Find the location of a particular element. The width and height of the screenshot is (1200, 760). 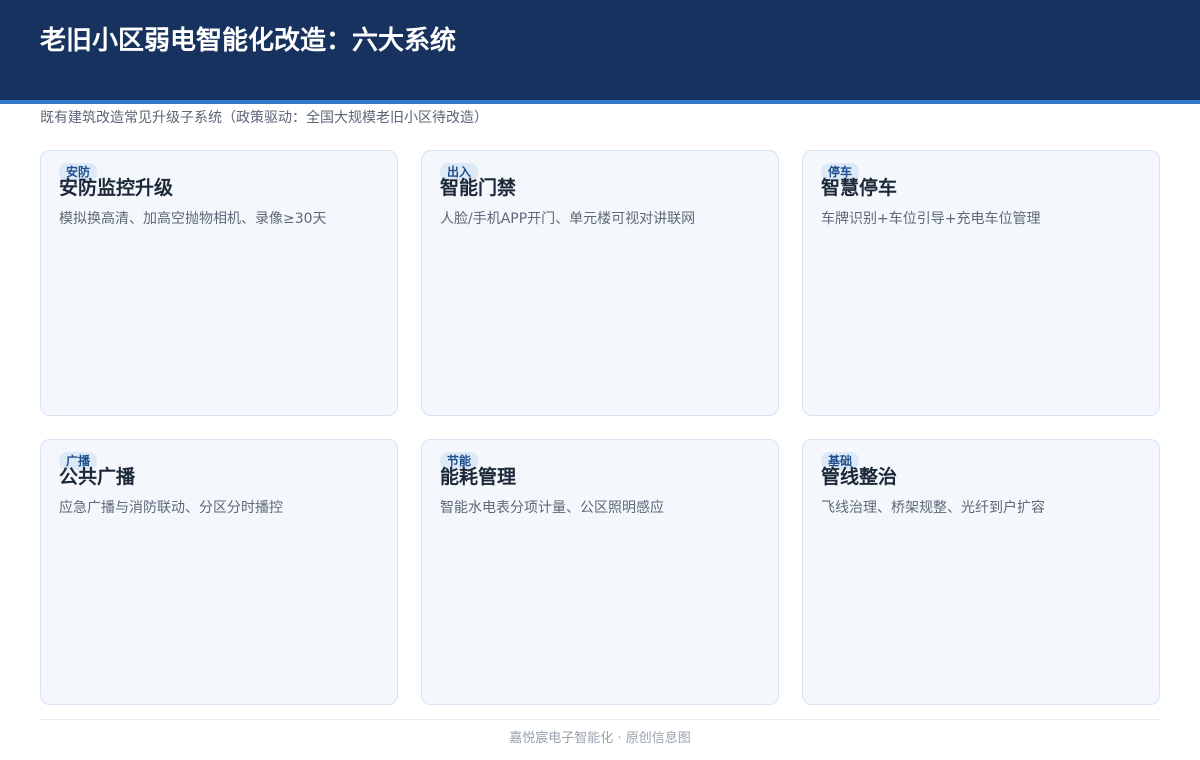

card-description: 智能水电表分项计量、公区照明感应 is located at coordinates (552, 508).